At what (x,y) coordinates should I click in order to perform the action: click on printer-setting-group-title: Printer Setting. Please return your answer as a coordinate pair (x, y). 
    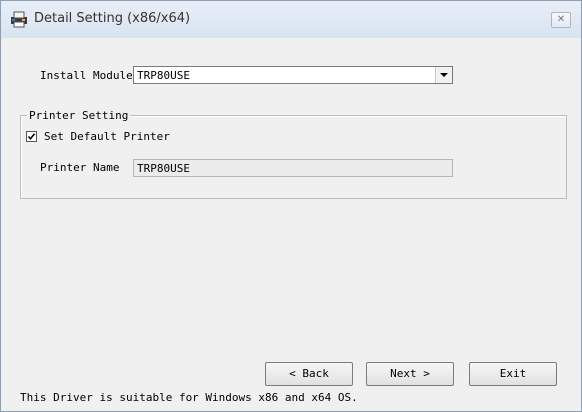
    Looking at the image, I should click on (79, 115).